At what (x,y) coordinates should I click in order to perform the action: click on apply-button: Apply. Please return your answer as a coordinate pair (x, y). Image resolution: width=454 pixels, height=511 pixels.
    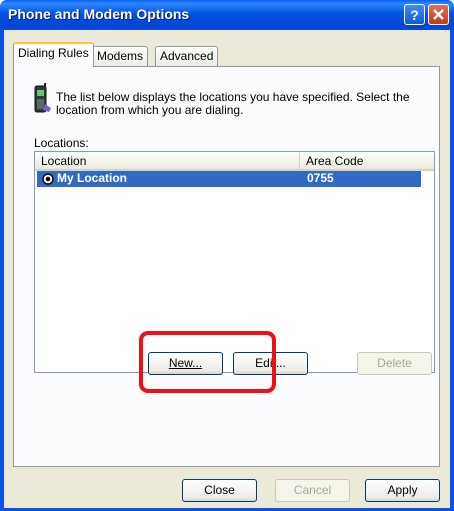
    Looking at the image, I should click on (402, 490).